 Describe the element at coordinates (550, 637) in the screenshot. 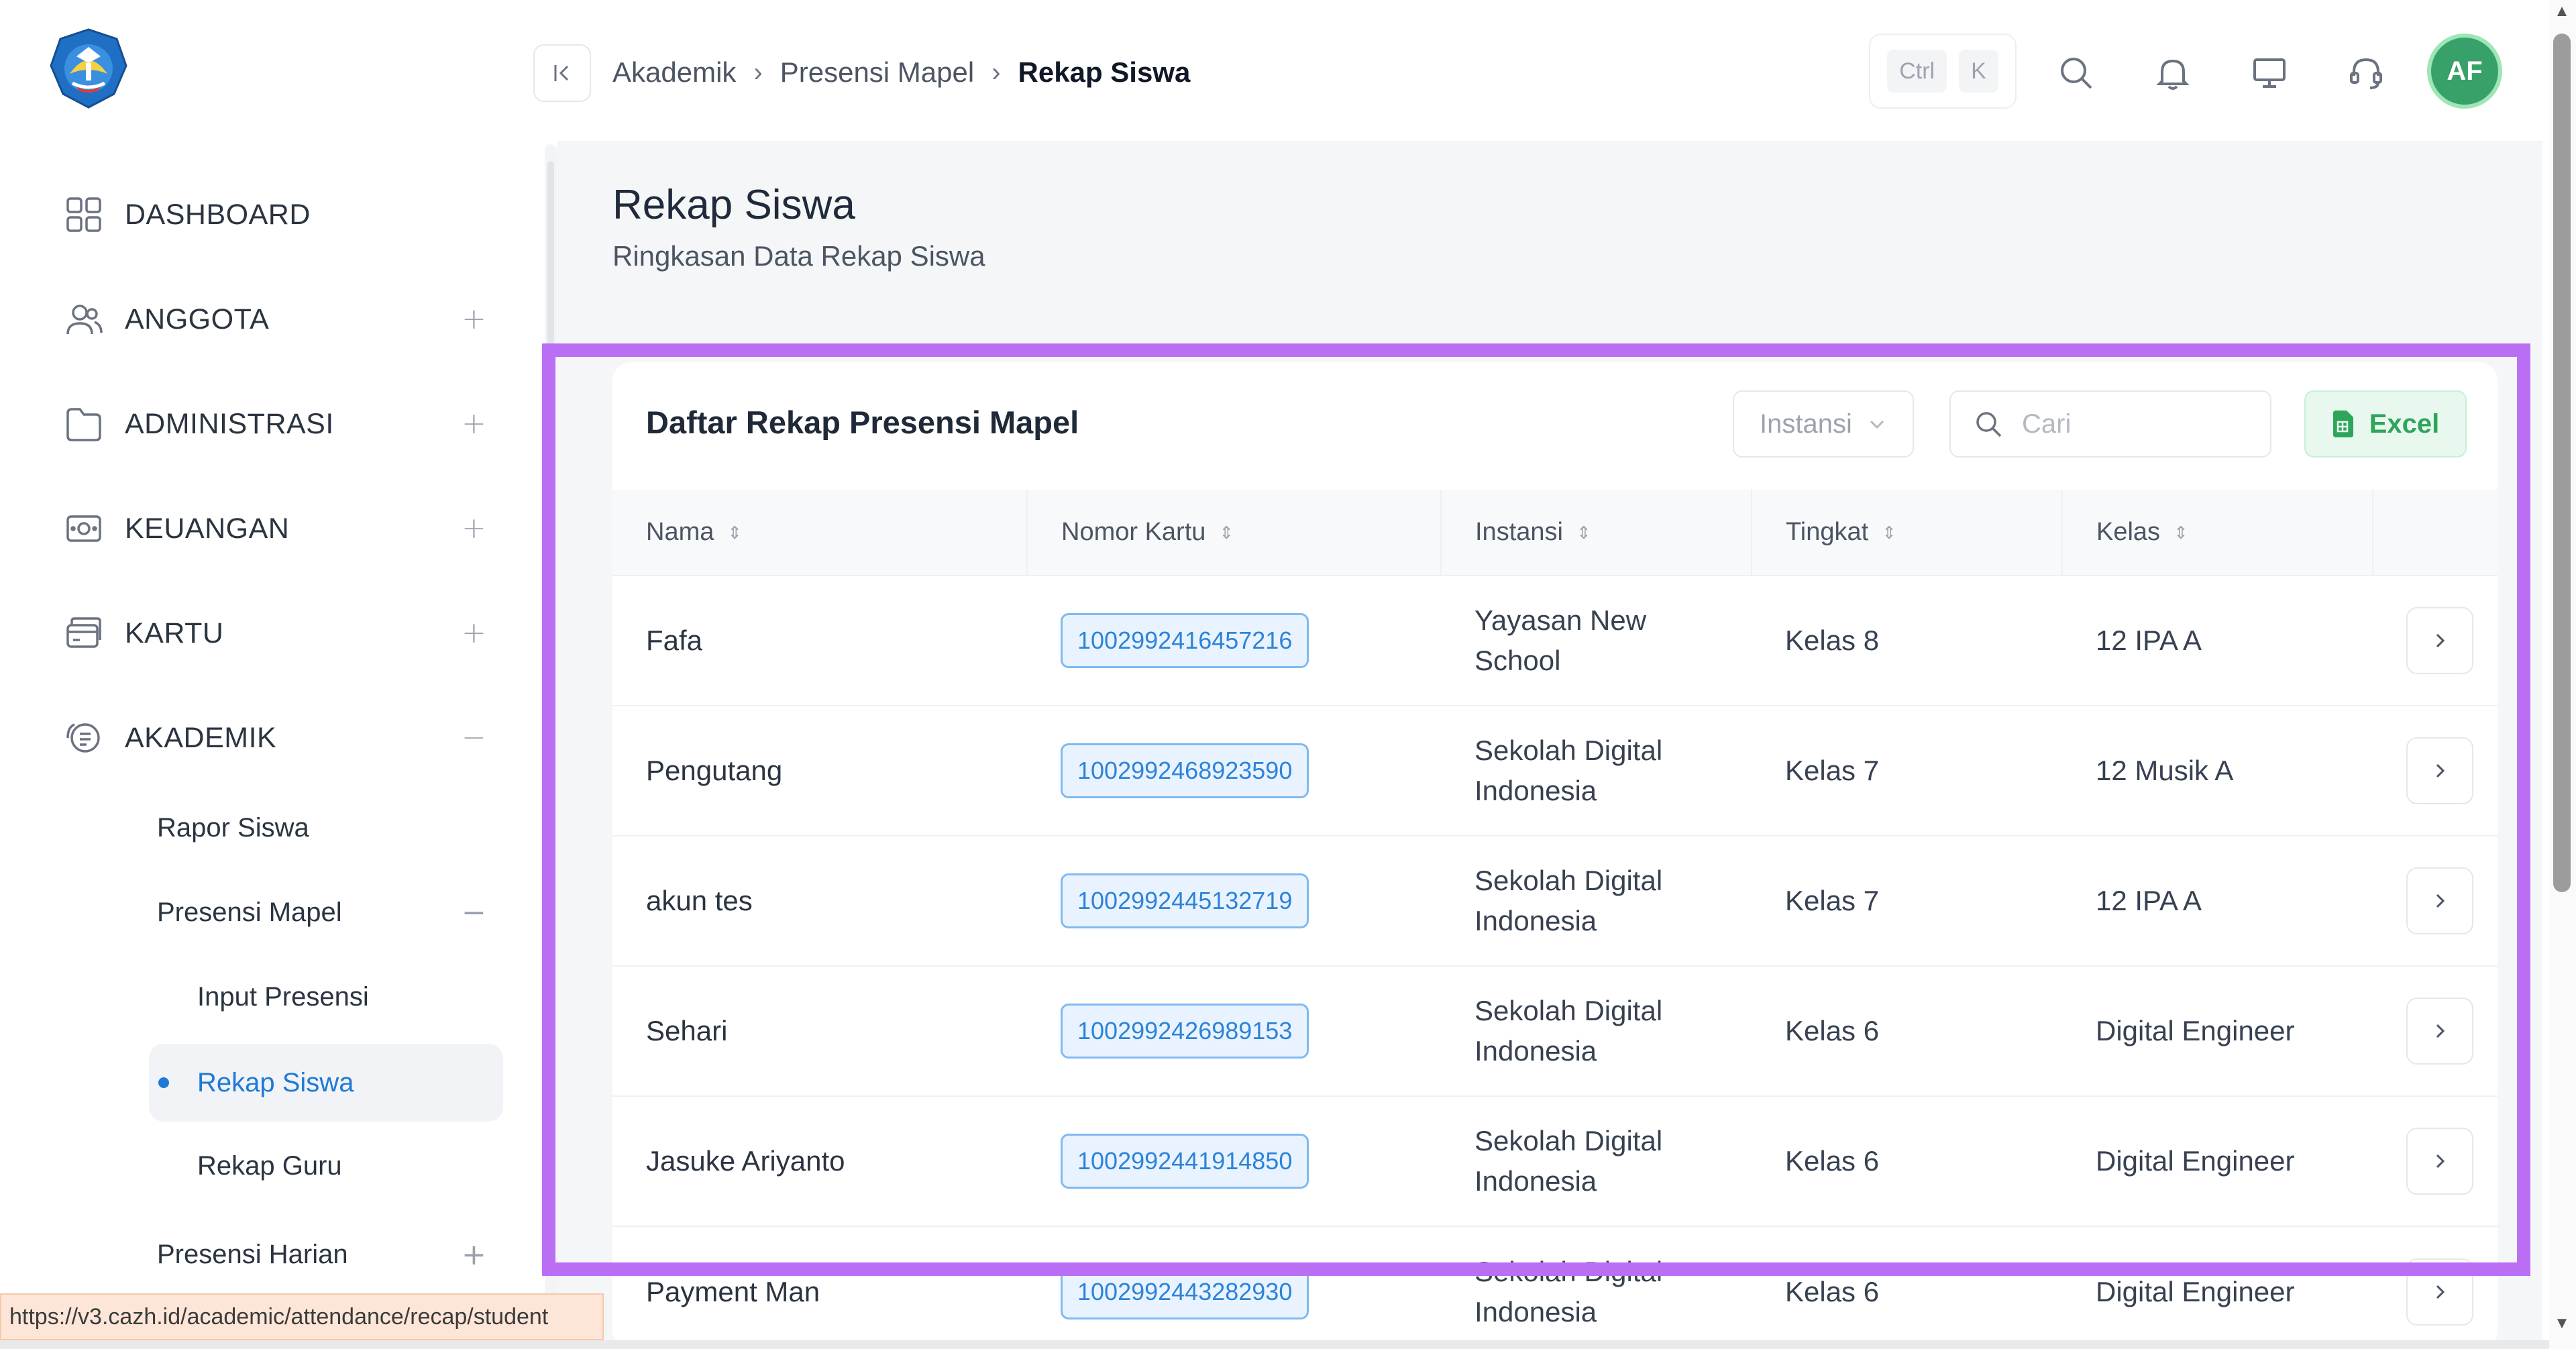

I see `sidebar-scrollbar-thumb` at that location.